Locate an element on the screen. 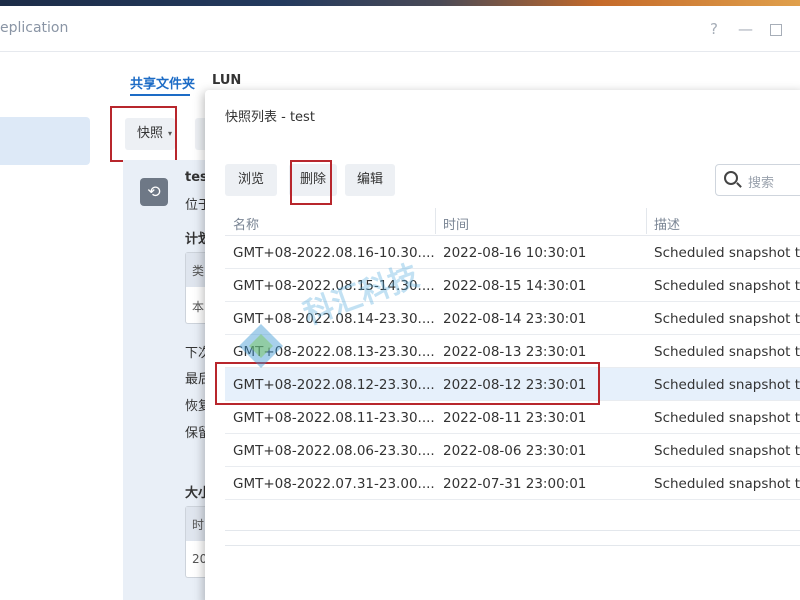 Image resolution: width=800 pixels, height=600 pixels. chevron-down-icon: ▾ is located at coordinates (170, 133).